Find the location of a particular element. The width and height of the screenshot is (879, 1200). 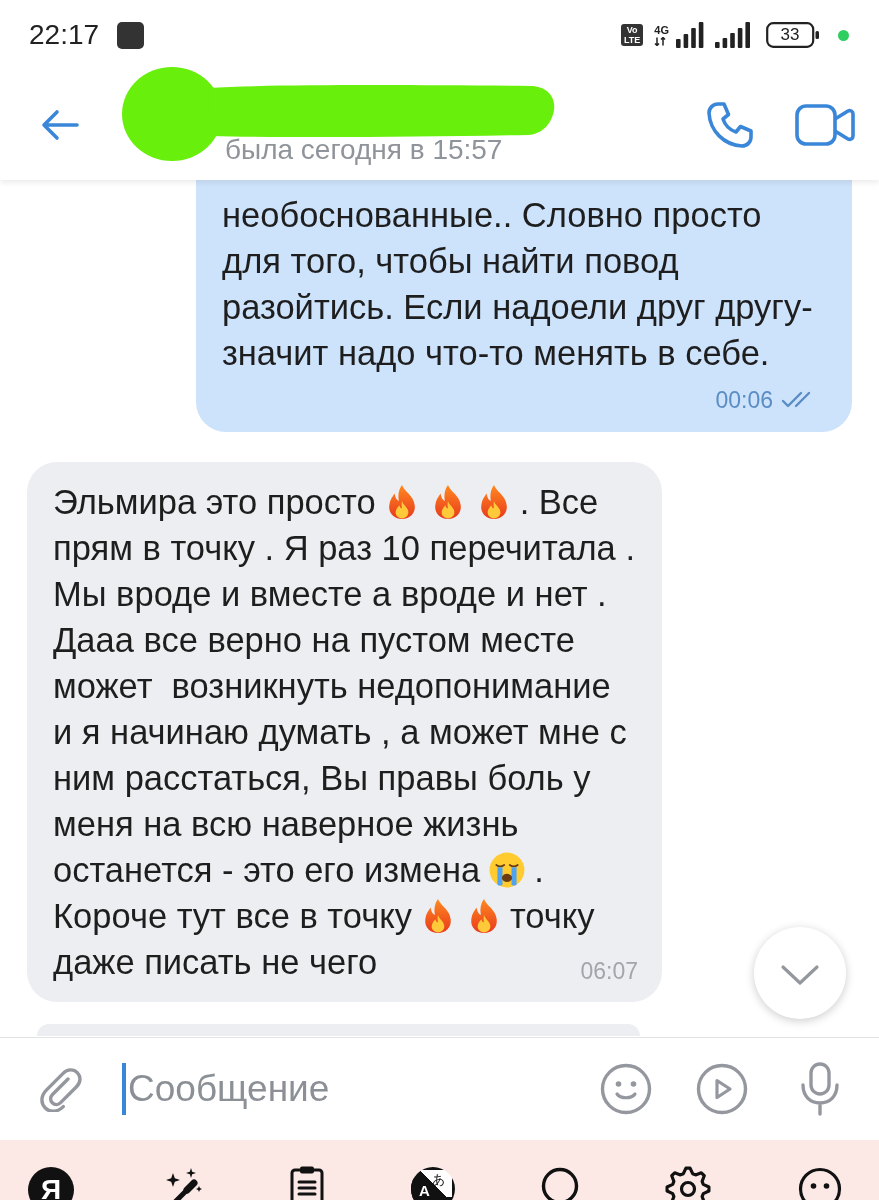

message-text: останется - это его измена is located at coordinates (267, 870).